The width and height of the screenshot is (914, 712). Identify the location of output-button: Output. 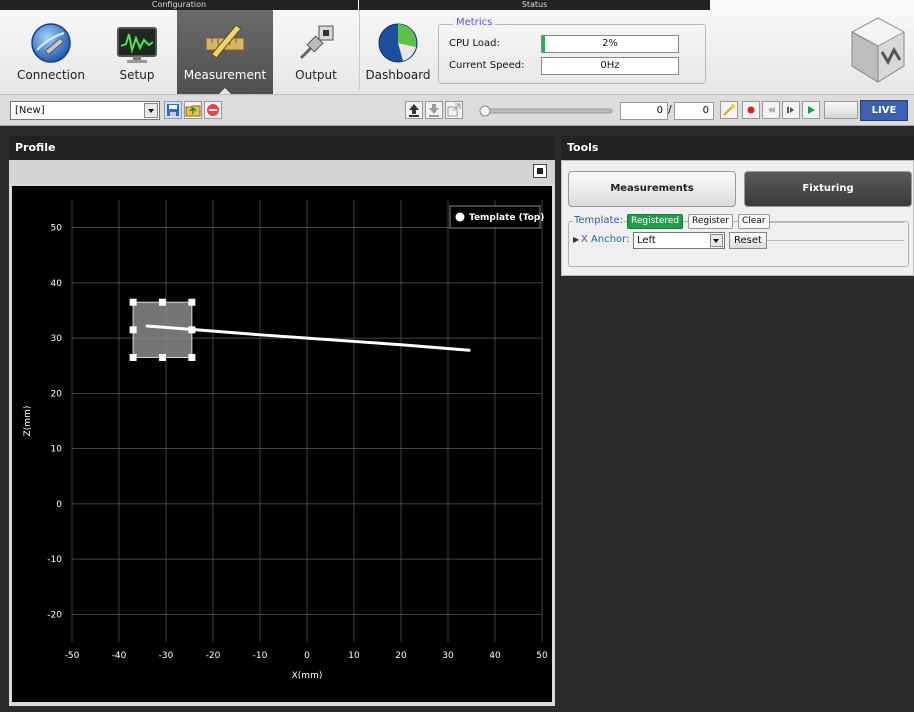
(316, 52).